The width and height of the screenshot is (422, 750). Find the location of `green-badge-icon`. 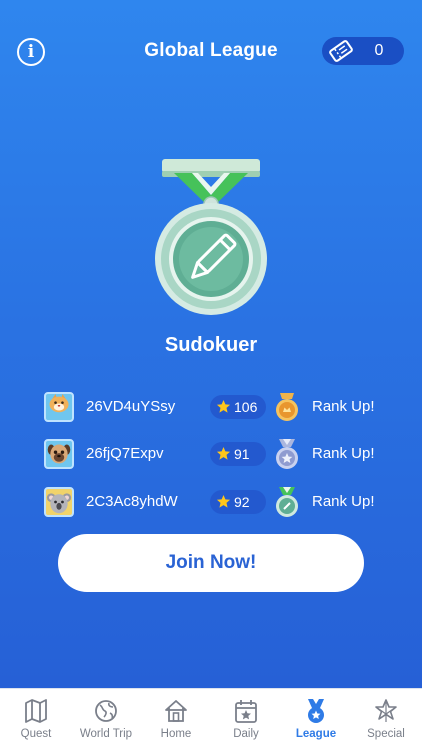

green-badge-icon is located at coordinates (287, 502).